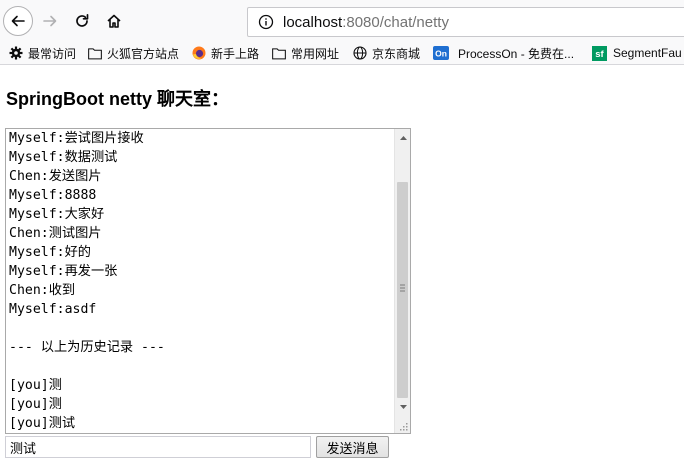  What do you see at coordinates (42, 423) in the screenshot?
I see `chat-message-line: [you]测试` at bounding box center [42, 423].